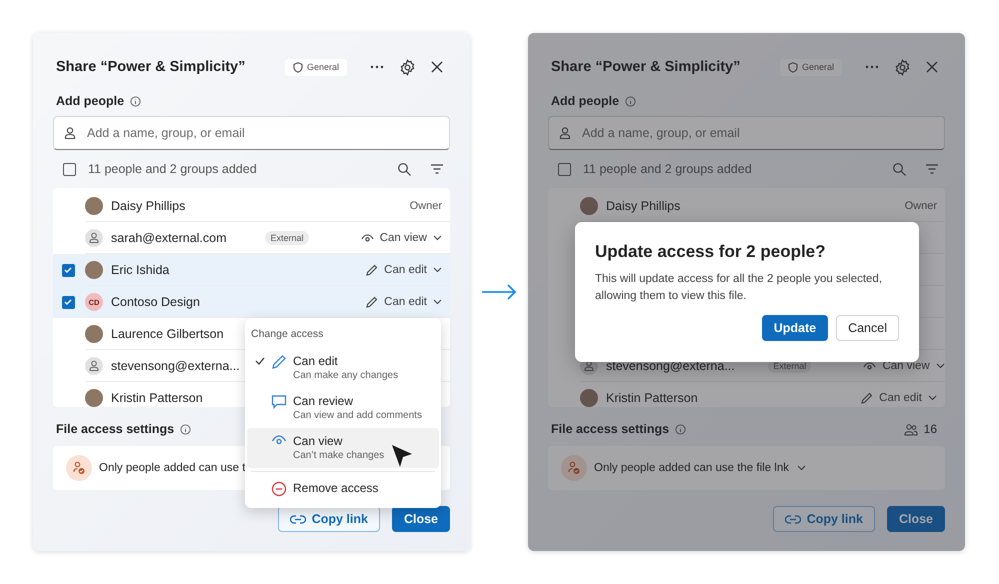 This screenshot has width=999, height=584. What do you see at coordinates (739, 288) in the screenshot?
I see `dialog-message: This will update access for all the 2 people you selected, allowing them to view this file.` at bounding box center [739, 288].